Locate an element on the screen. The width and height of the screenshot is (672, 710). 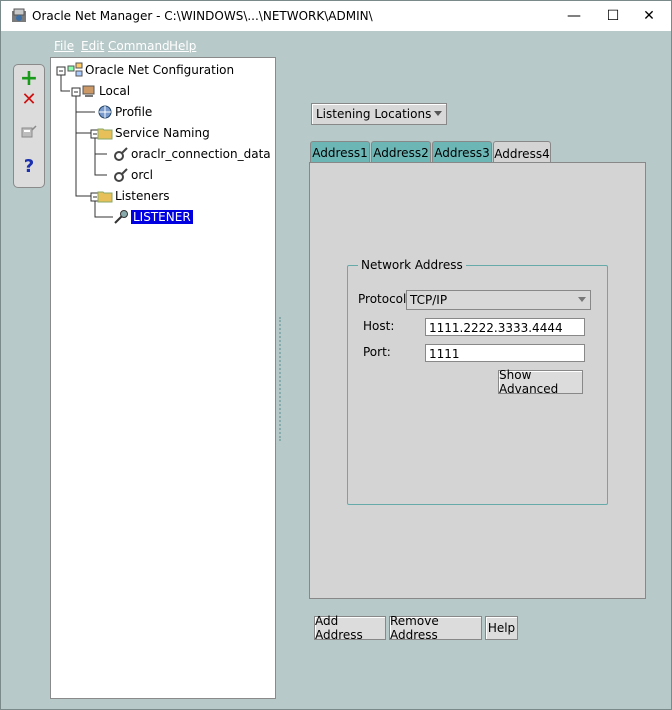
remove-address-button: Remove Address is located at coordinates (435, 628).